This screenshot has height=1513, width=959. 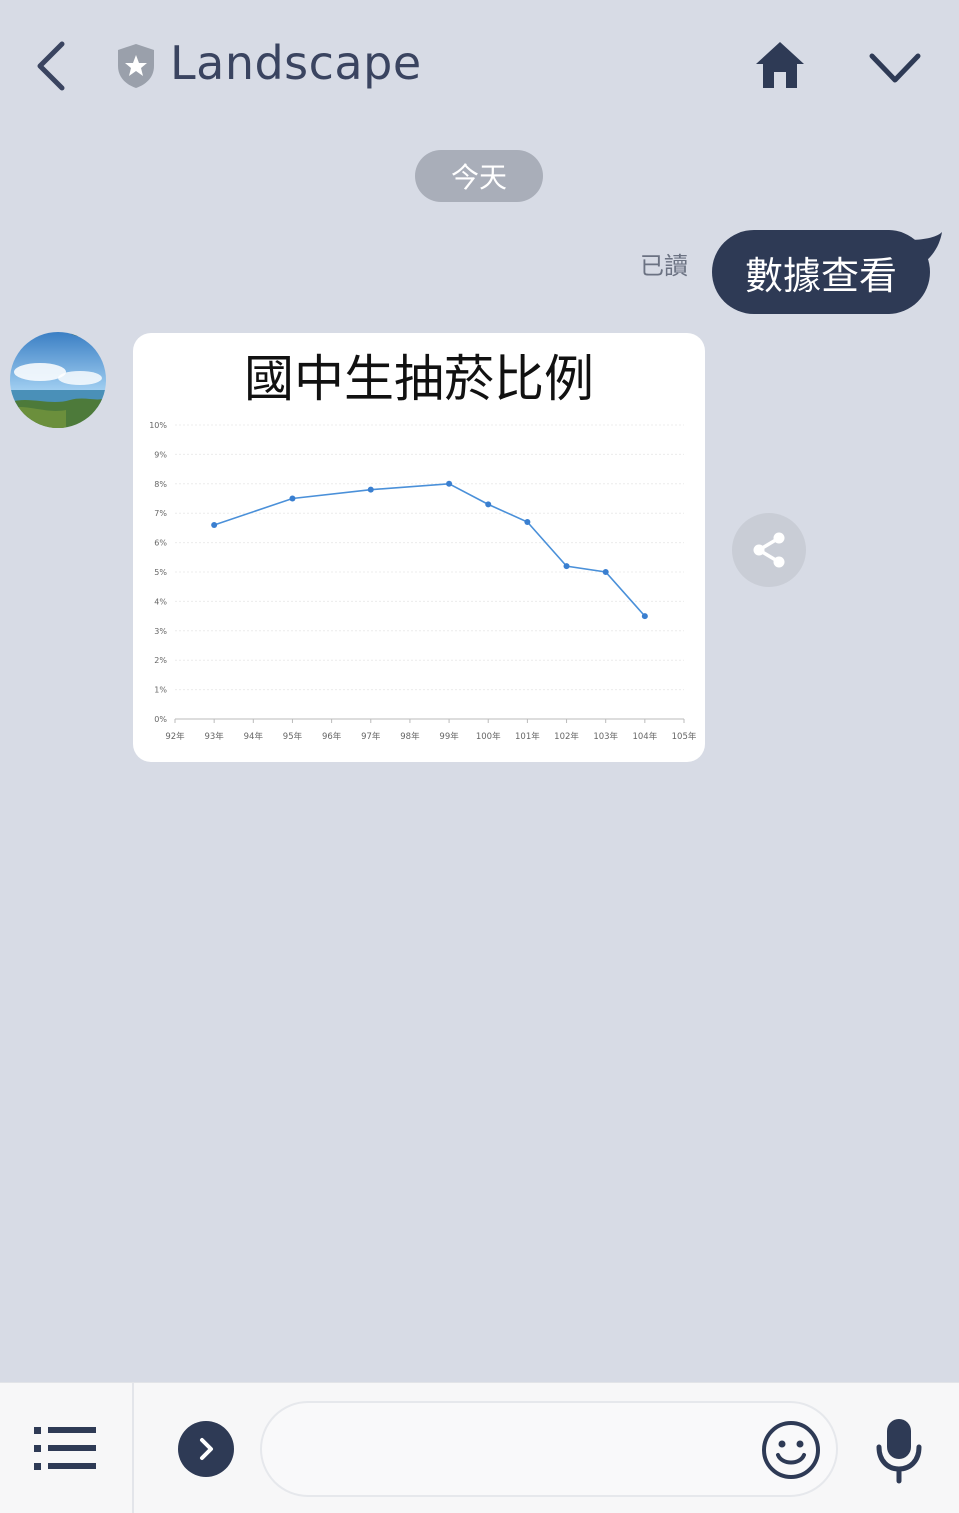 I want to click on x-tick-label: 101年, so click(x=527, y=736).